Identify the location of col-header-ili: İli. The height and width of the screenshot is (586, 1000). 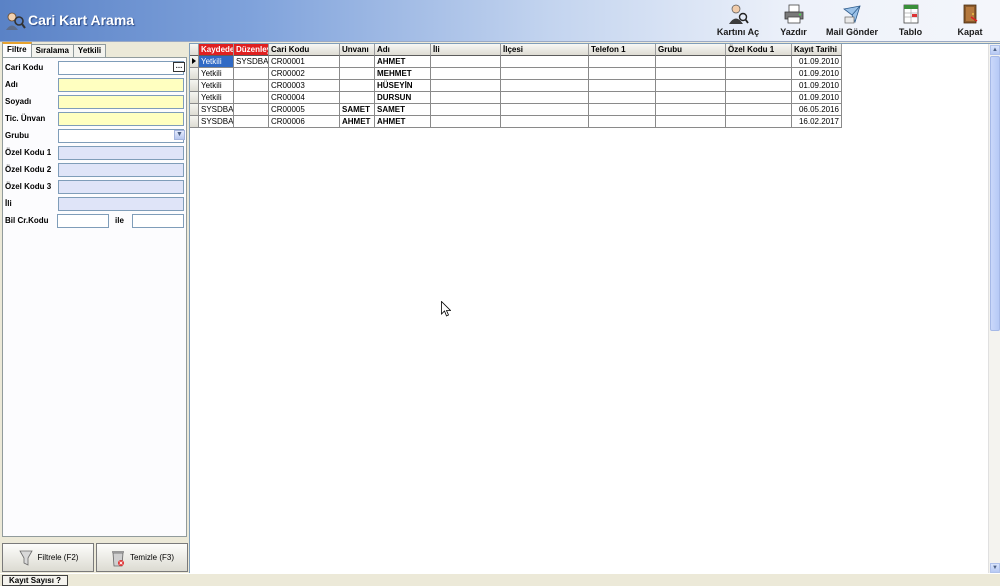
(466, 50).